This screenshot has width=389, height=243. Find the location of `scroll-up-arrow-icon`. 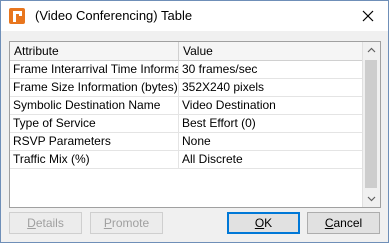

scroll-up-arrow-icon is located at coordinates (371, 50).